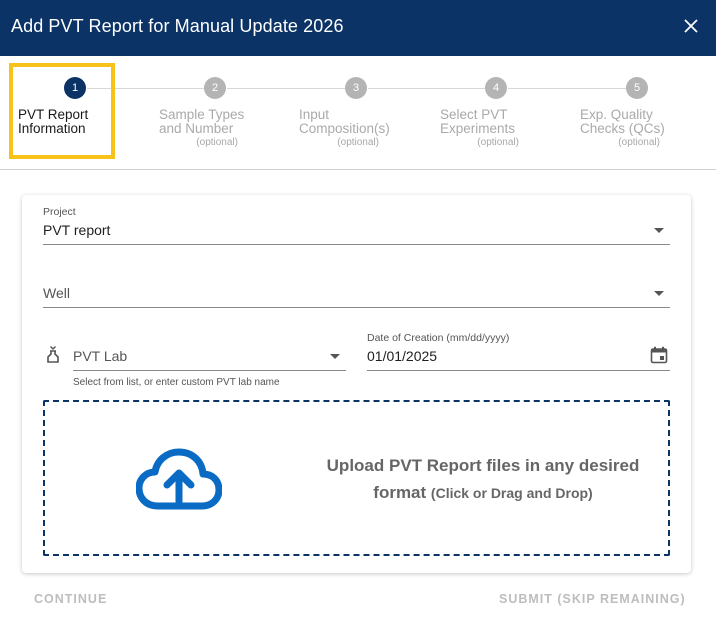  What do you see at coordinates (400, 492) in the screenshot?
I see `upload-format-text: format` at bounding box center [400, 492].